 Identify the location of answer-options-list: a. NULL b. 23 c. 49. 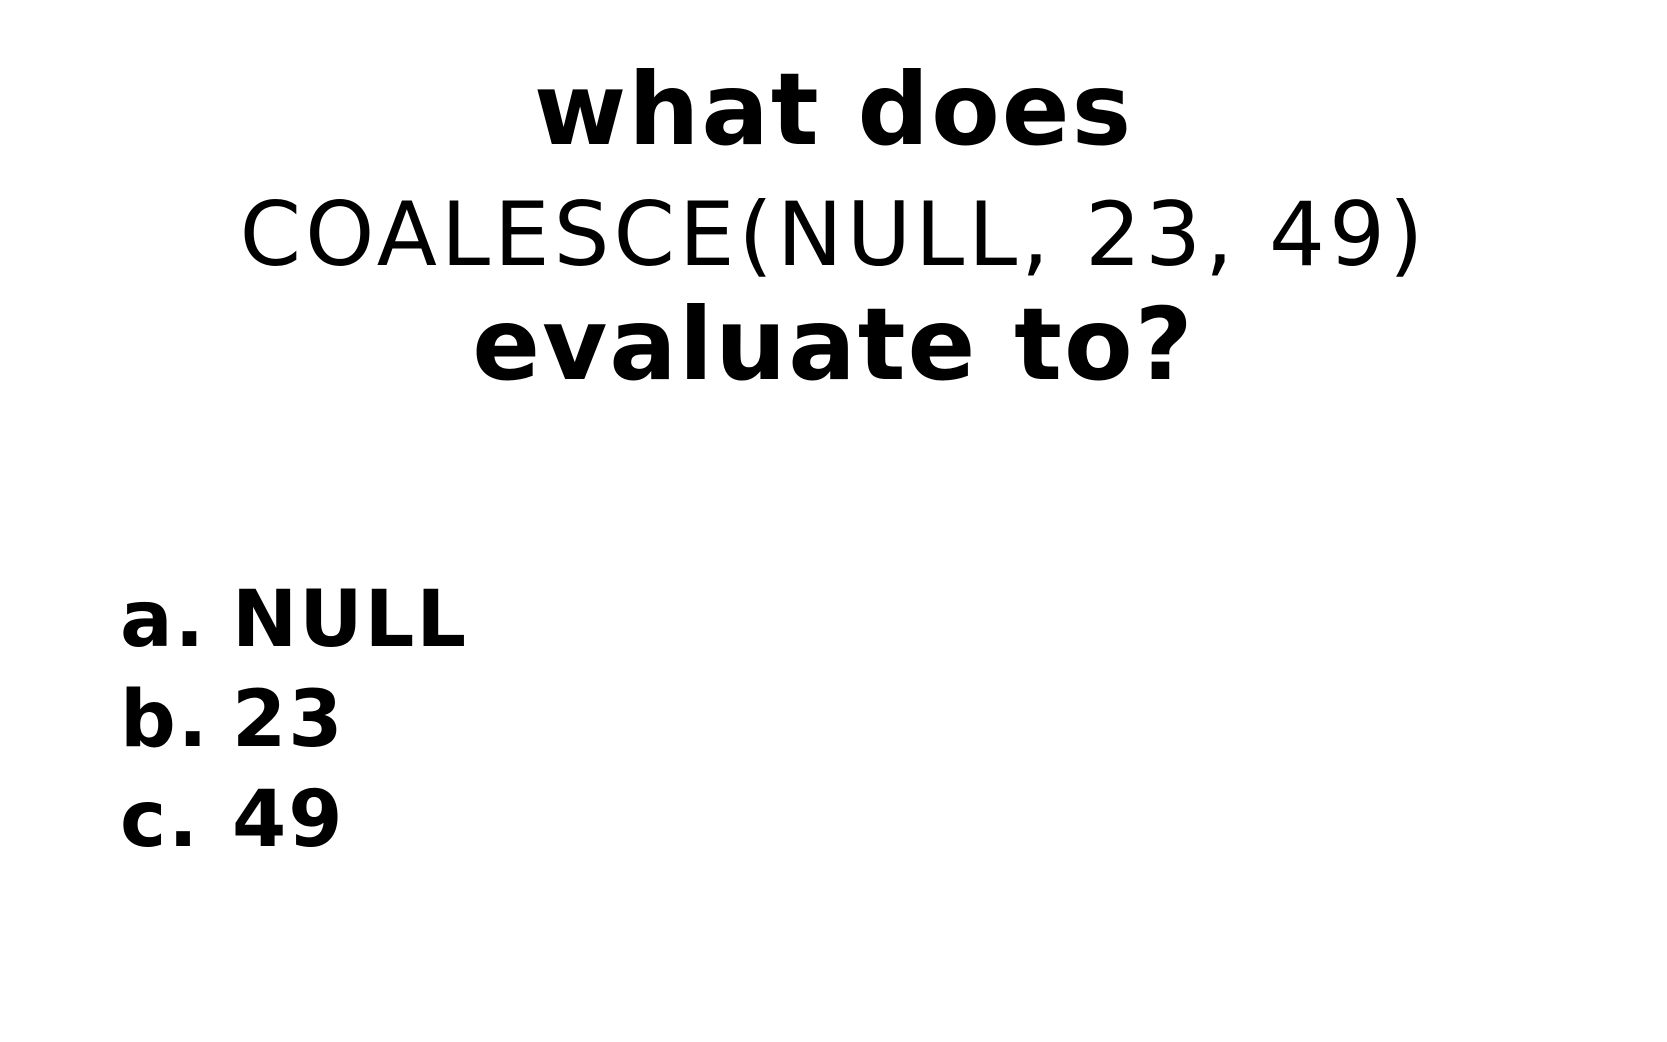
(294, 720).